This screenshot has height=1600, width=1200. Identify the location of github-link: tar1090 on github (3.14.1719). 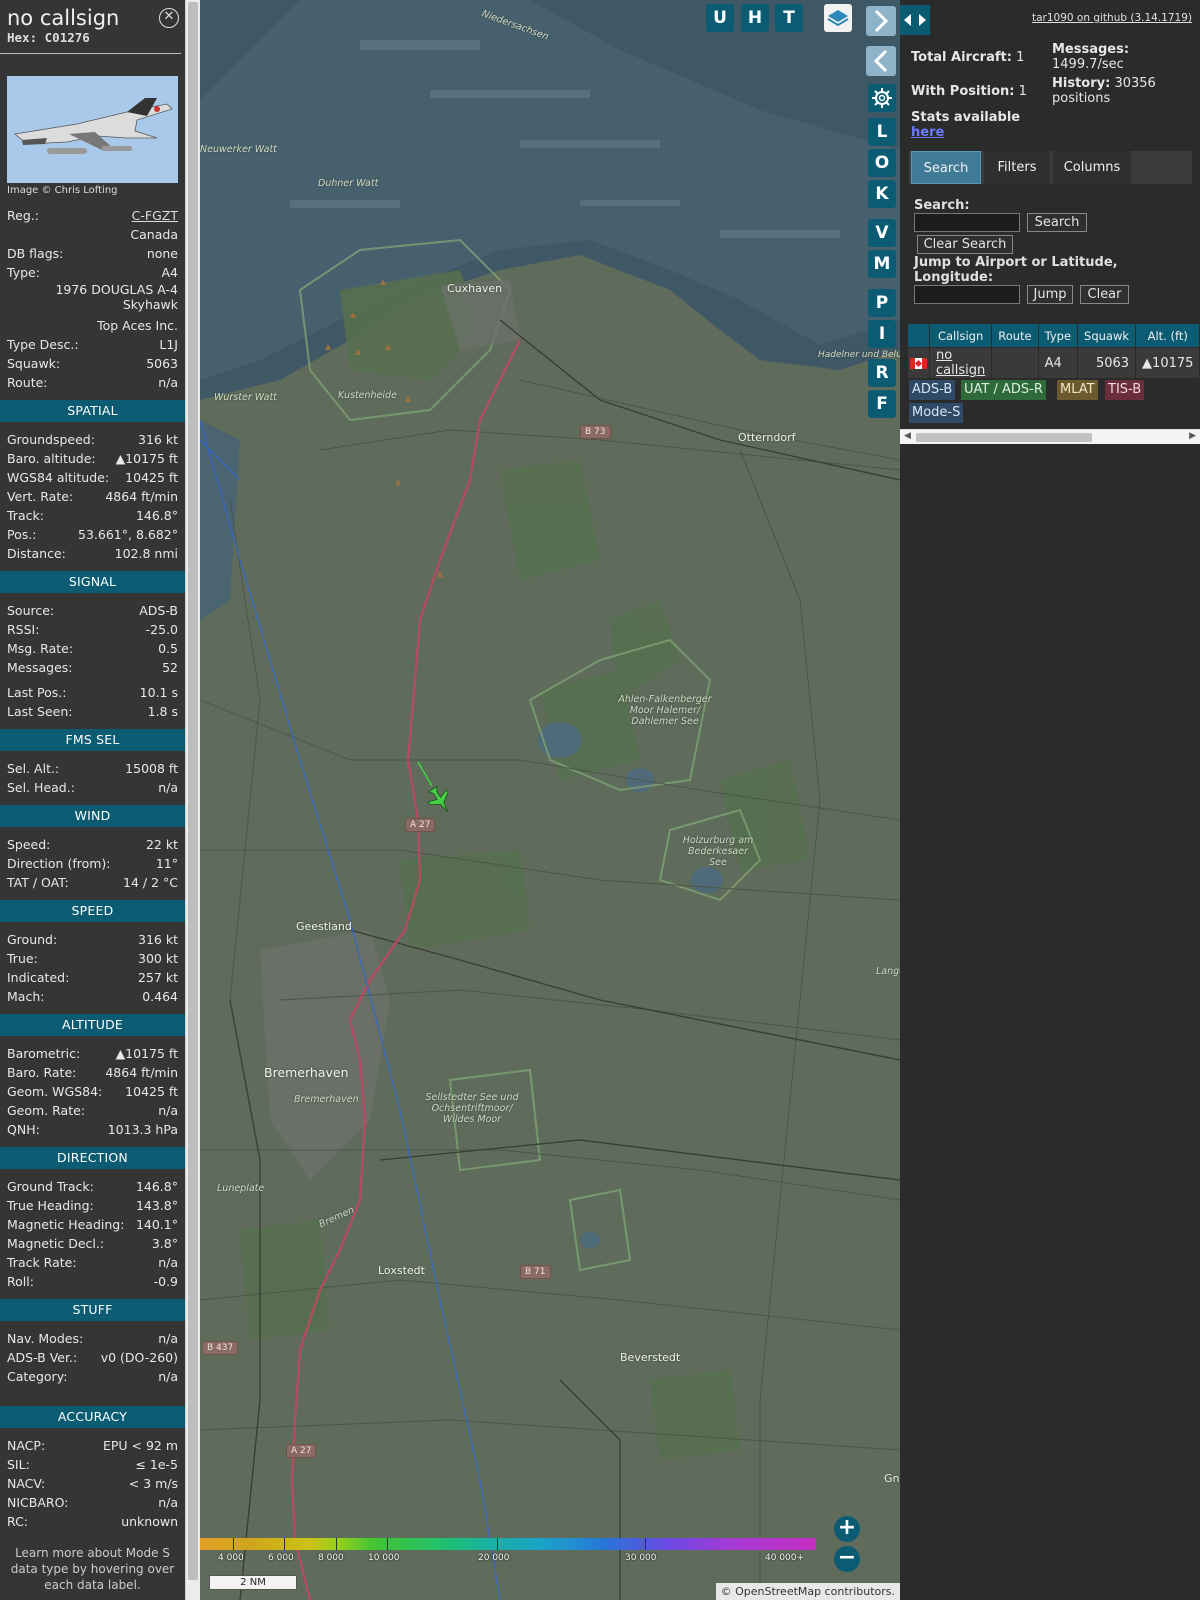
(1112, 18).